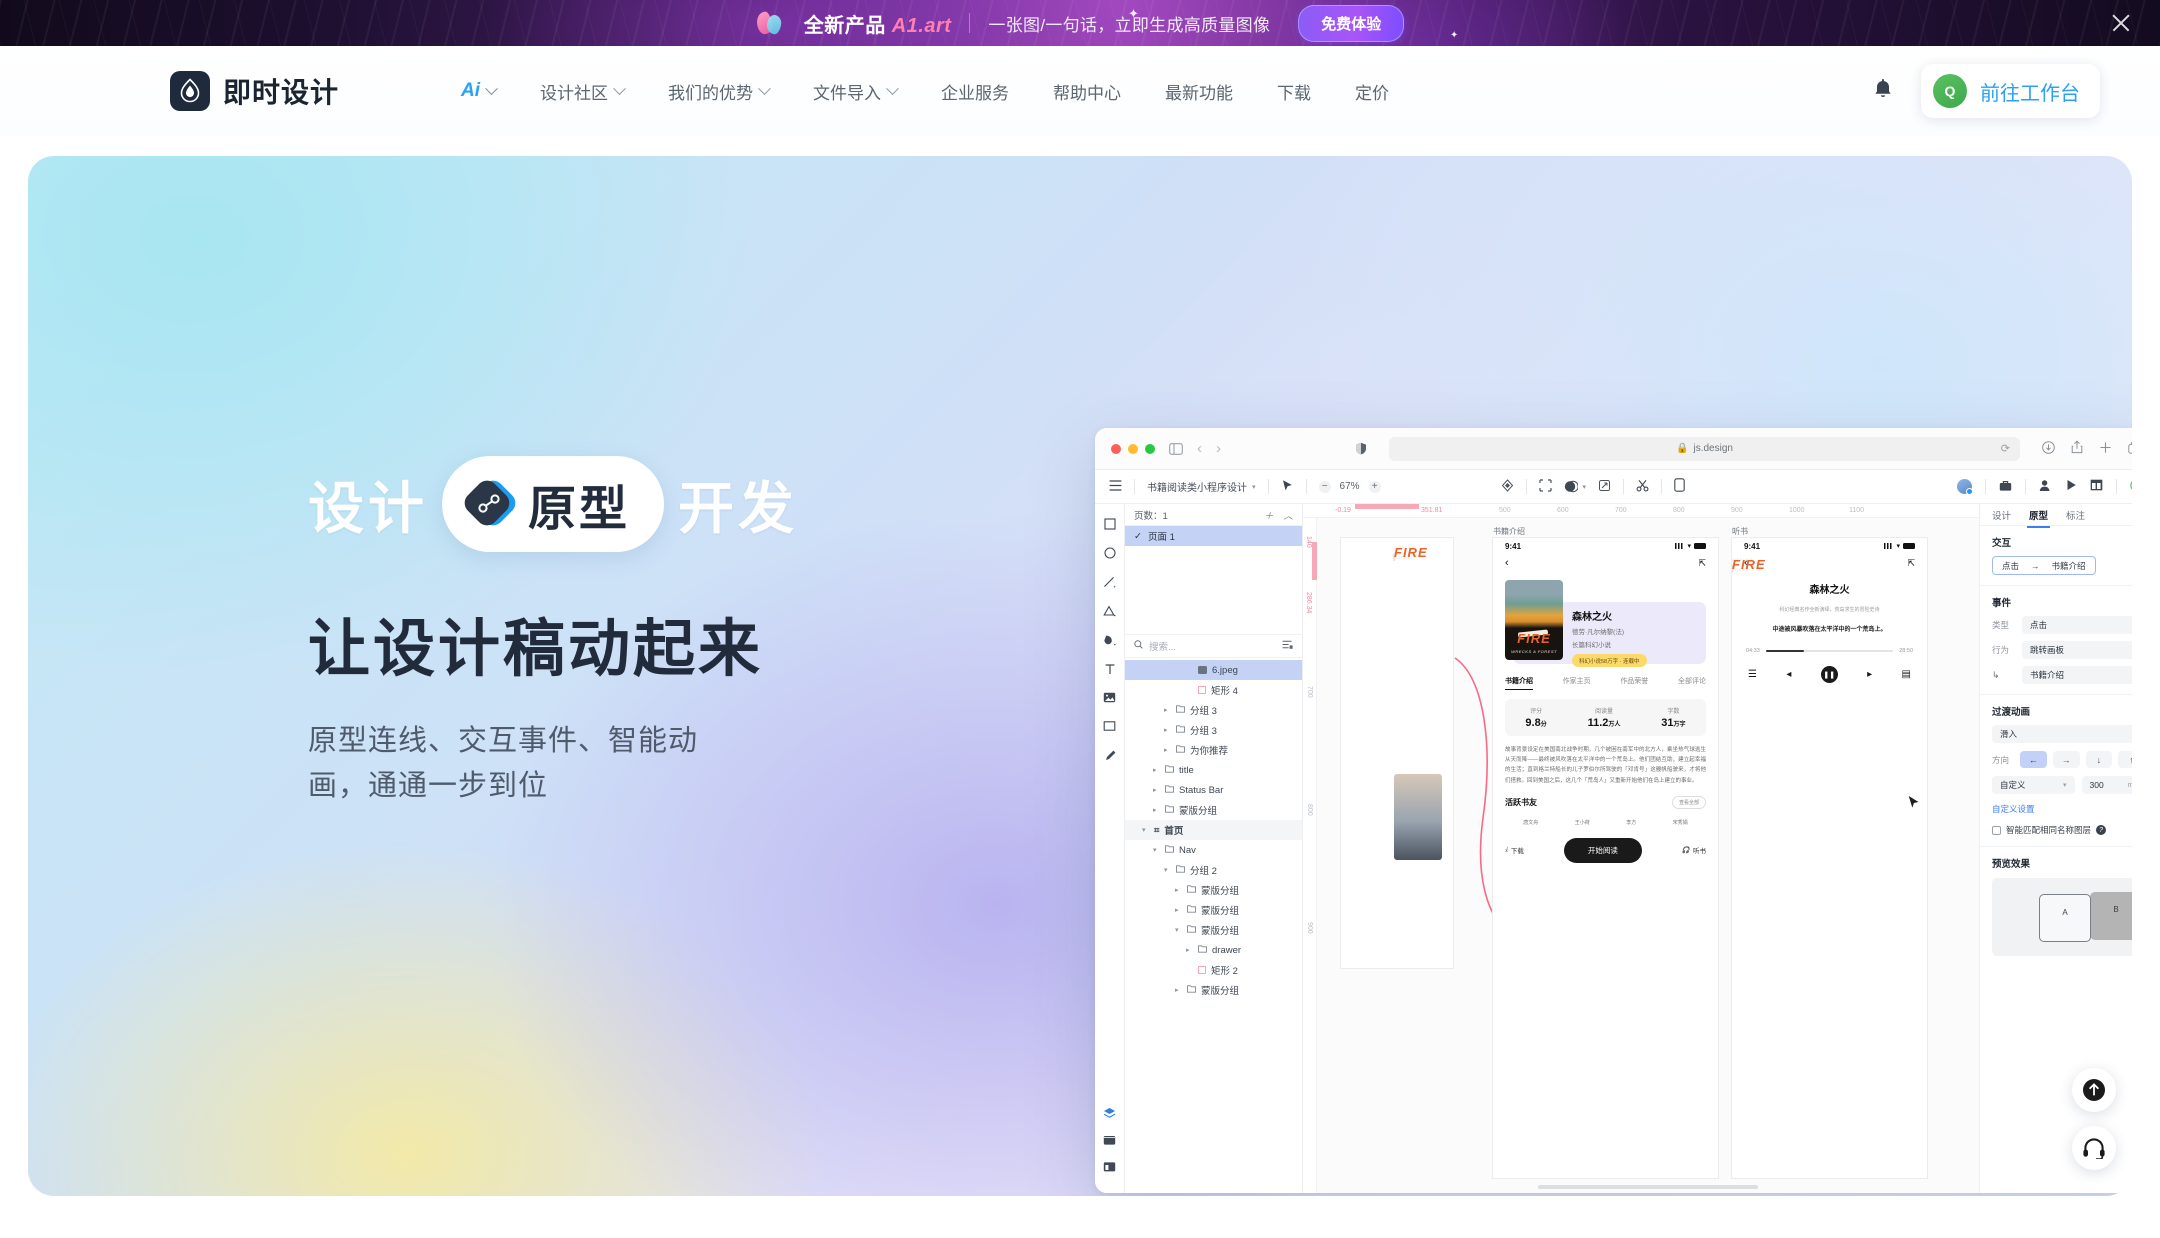  What do you see at coordinates (1692, 683) in the screenshot?
I see `tab-comments: 全部评论` at bounding box center [1692, 683].